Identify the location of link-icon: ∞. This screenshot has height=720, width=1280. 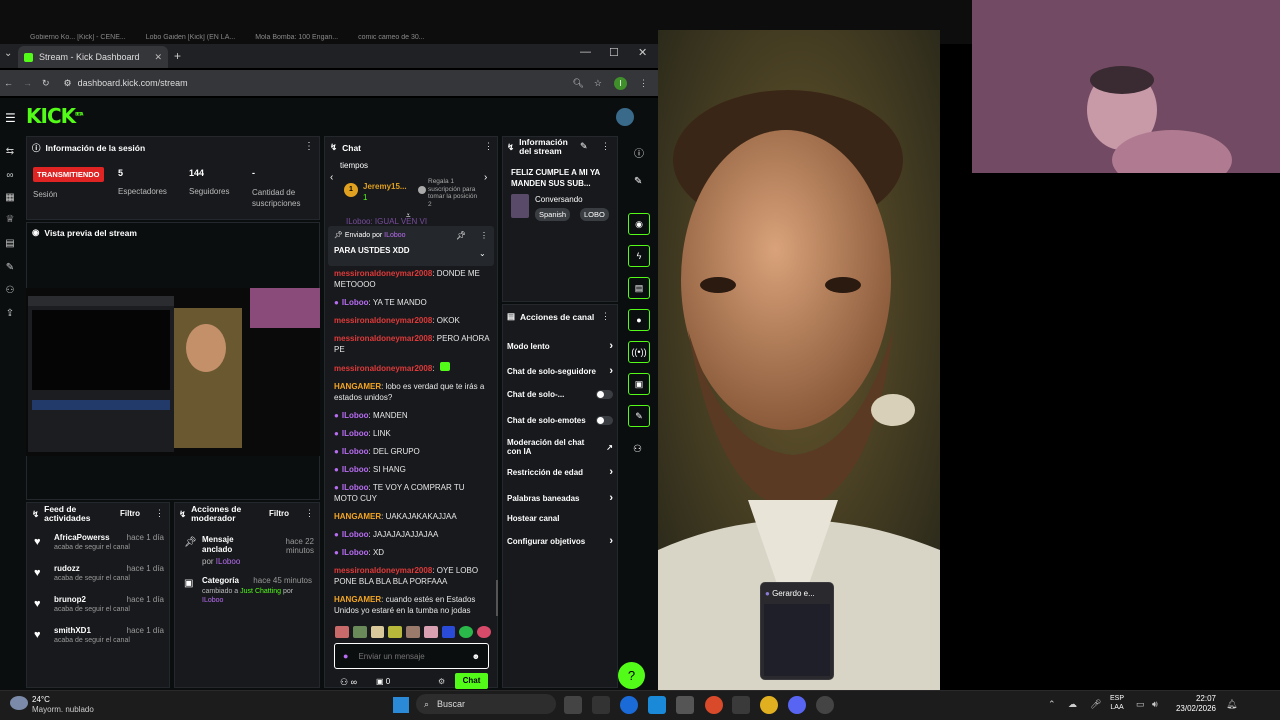
(10, 176).